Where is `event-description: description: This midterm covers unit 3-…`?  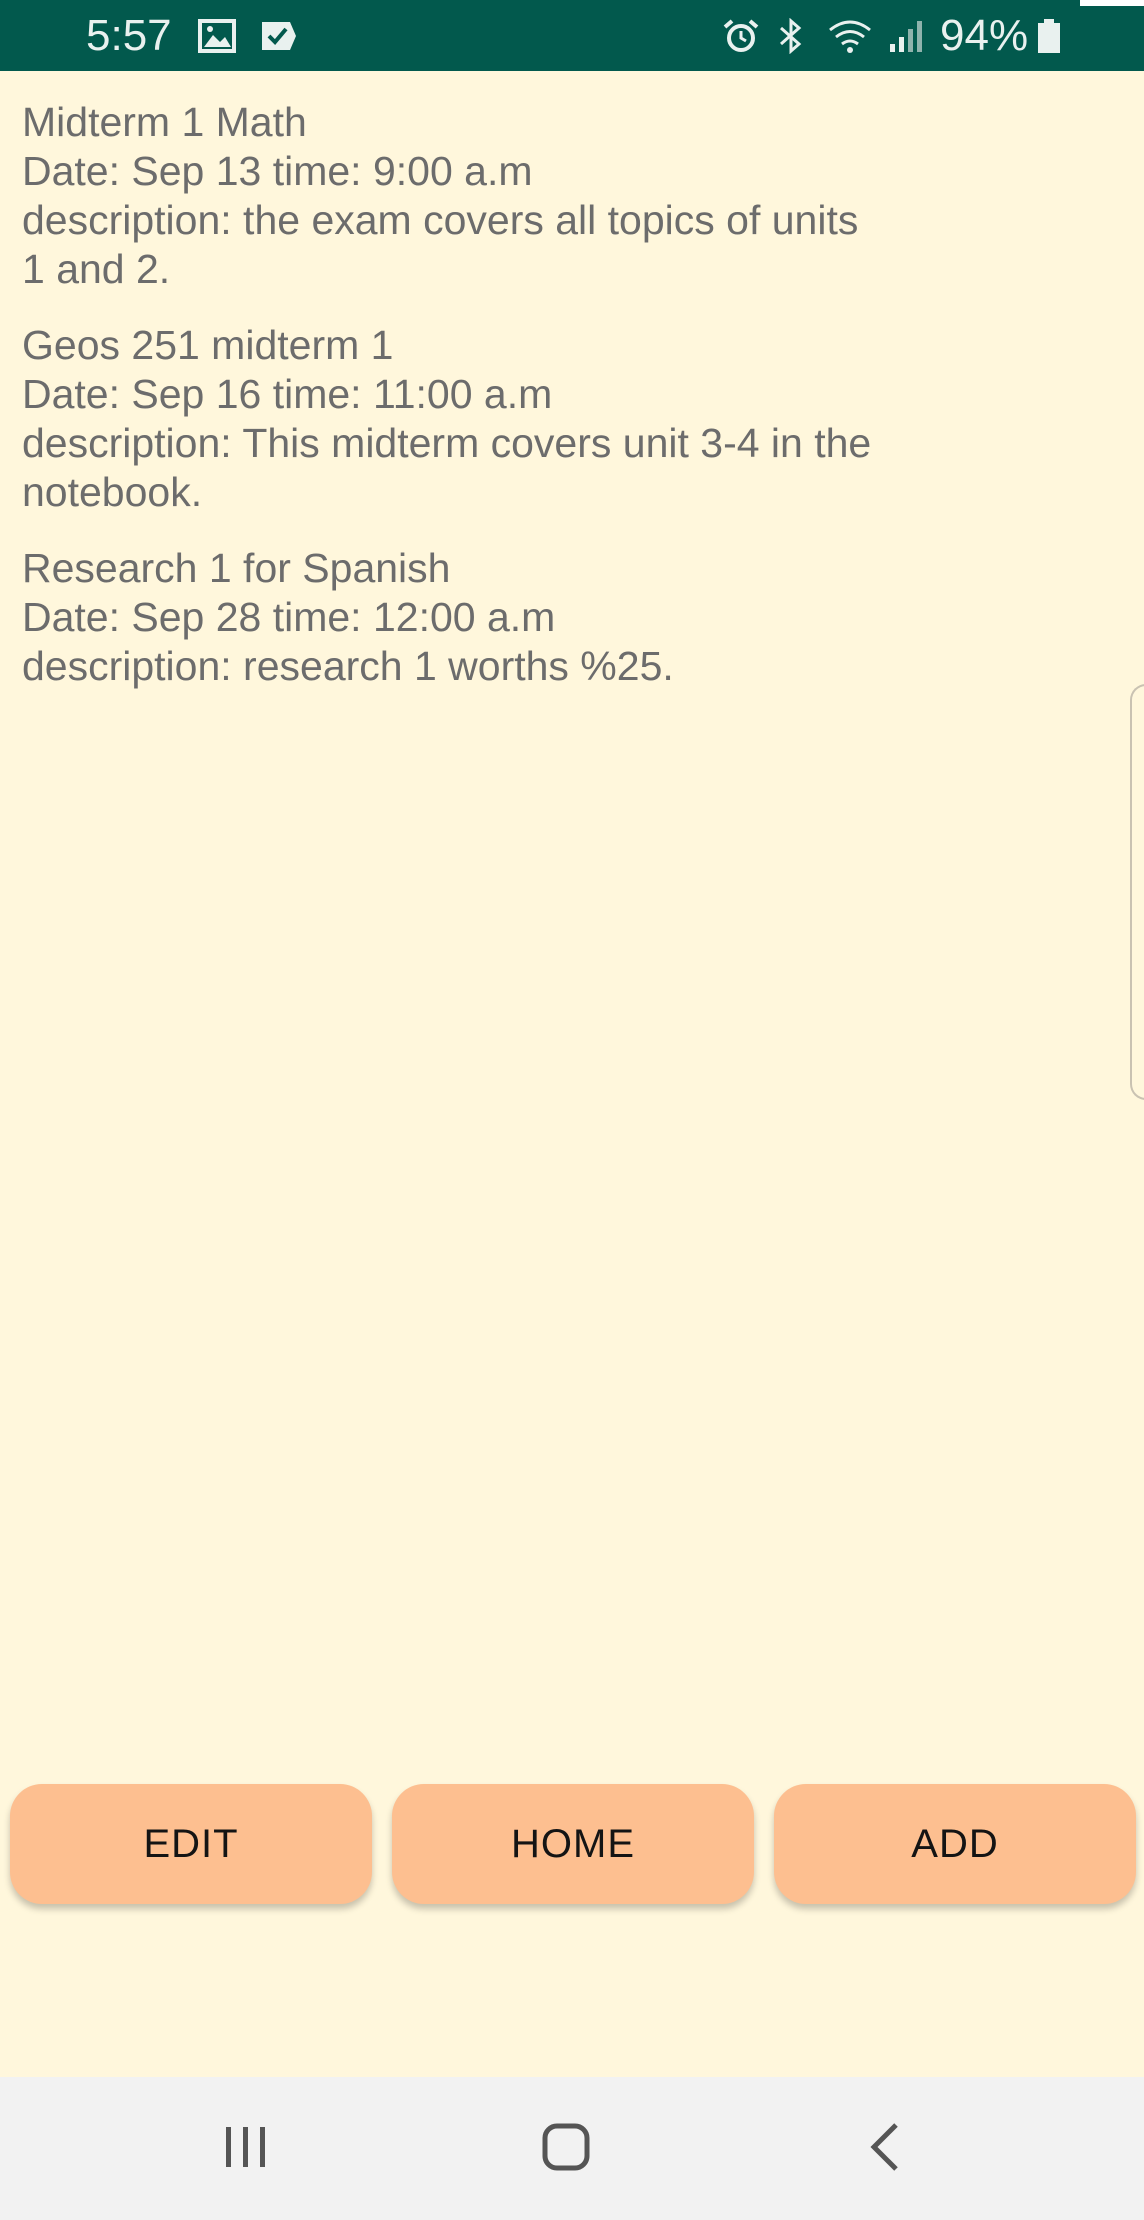
event-description: description: This midterm covers unit 3-… is located at coordinates (447, 467).